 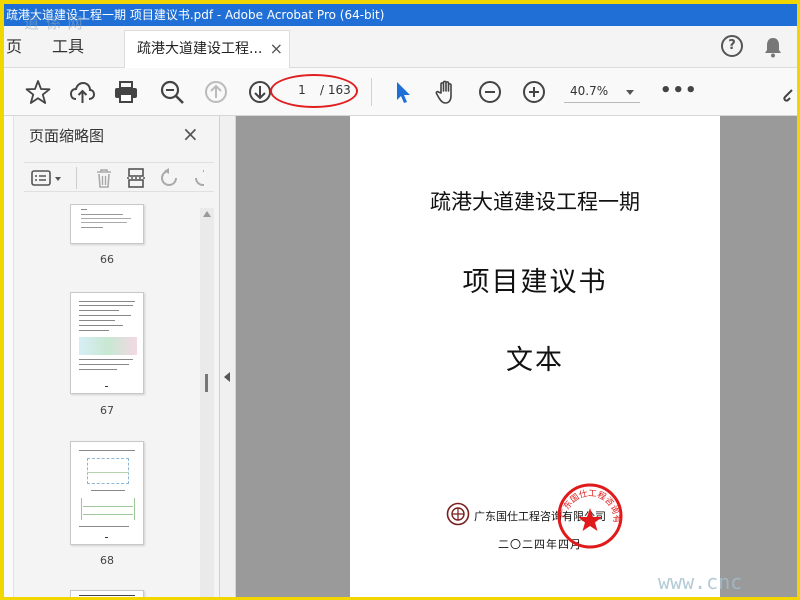 I want to click on bell-icon, so click(x=773, y=47).